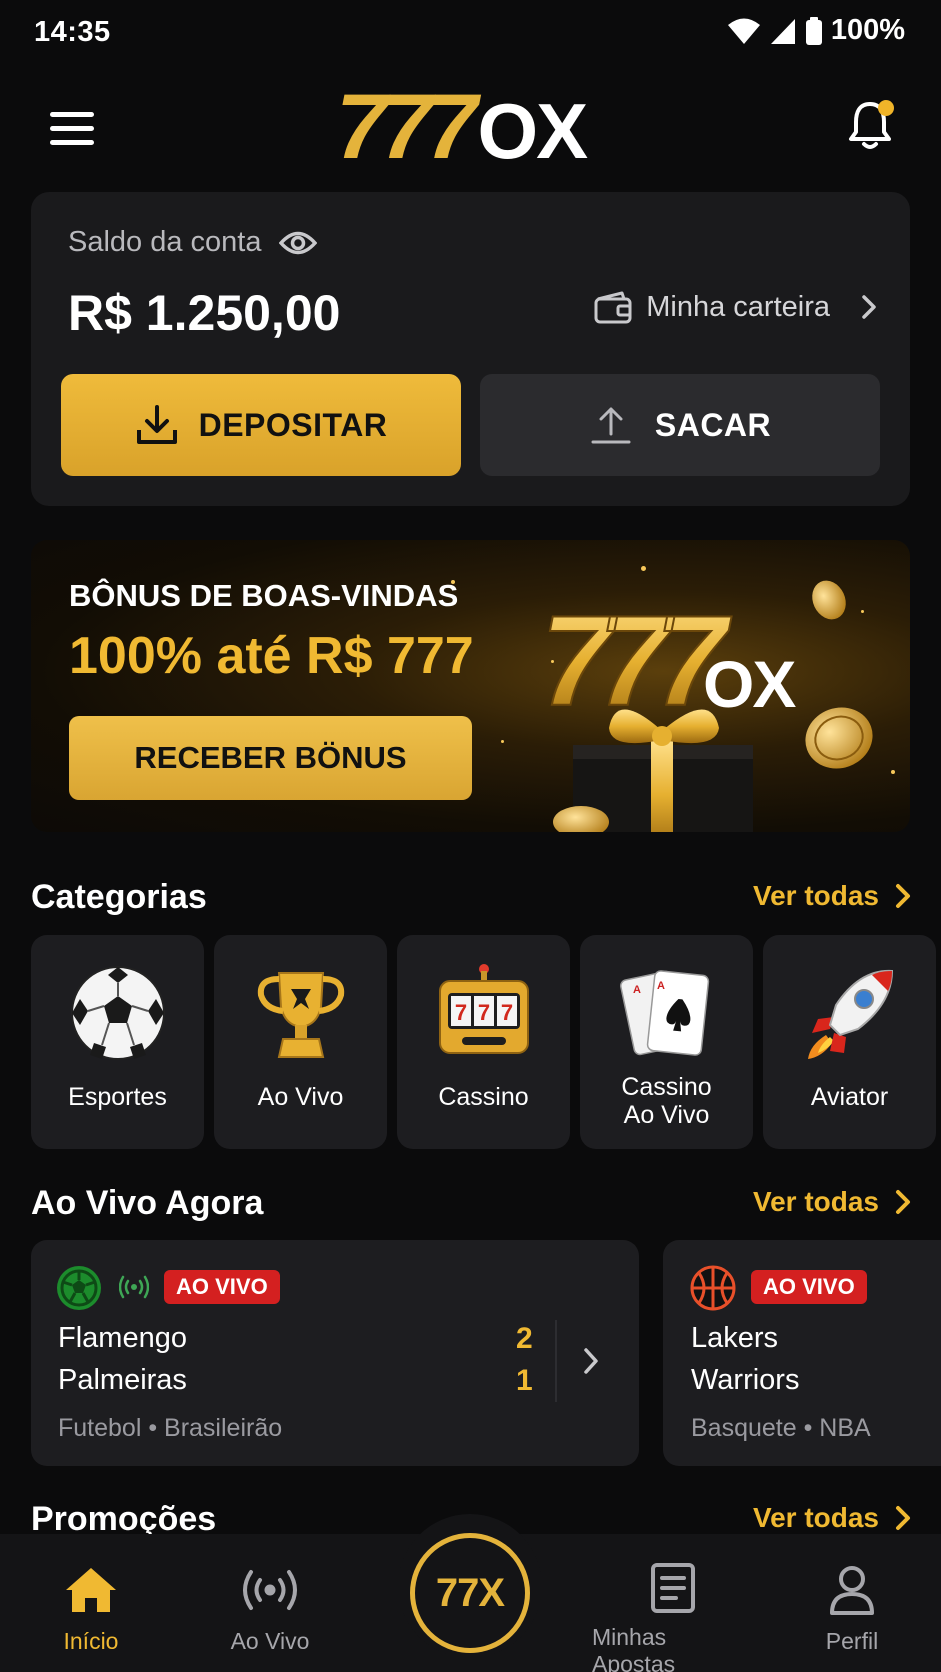  Describe the element at coordinates (666, 1115) in the screenshot. I see `category-label-second-line: Ao Vivo` at that location.